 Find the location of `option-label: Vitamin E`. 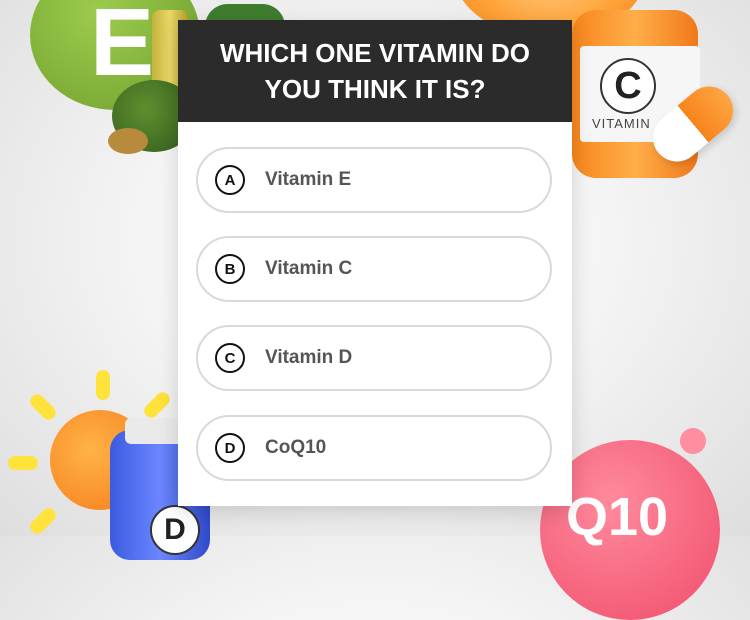

option-label: Vitamin E is located at coordinates (308, 179).